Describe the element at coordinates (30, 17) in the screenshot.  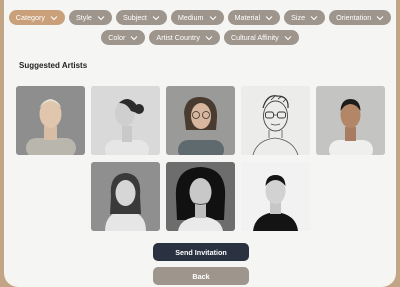
I see `filter-label: Category` at that location.